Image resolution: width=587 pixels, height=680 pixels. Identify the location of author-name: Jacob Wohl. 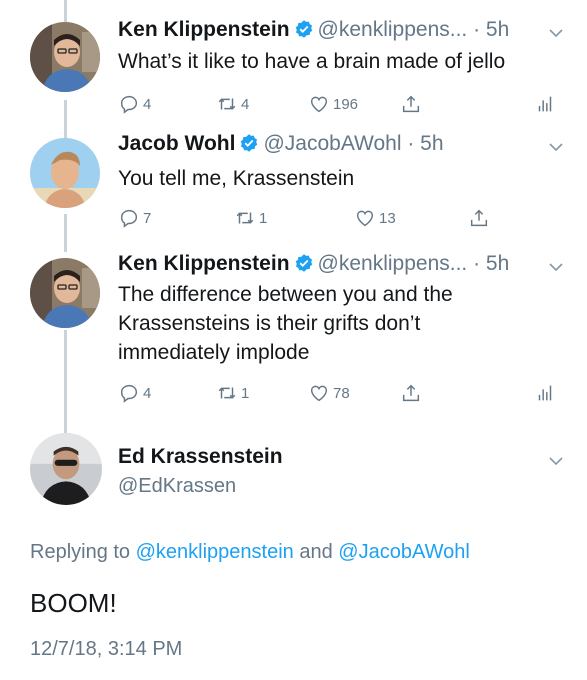
(176, 143).